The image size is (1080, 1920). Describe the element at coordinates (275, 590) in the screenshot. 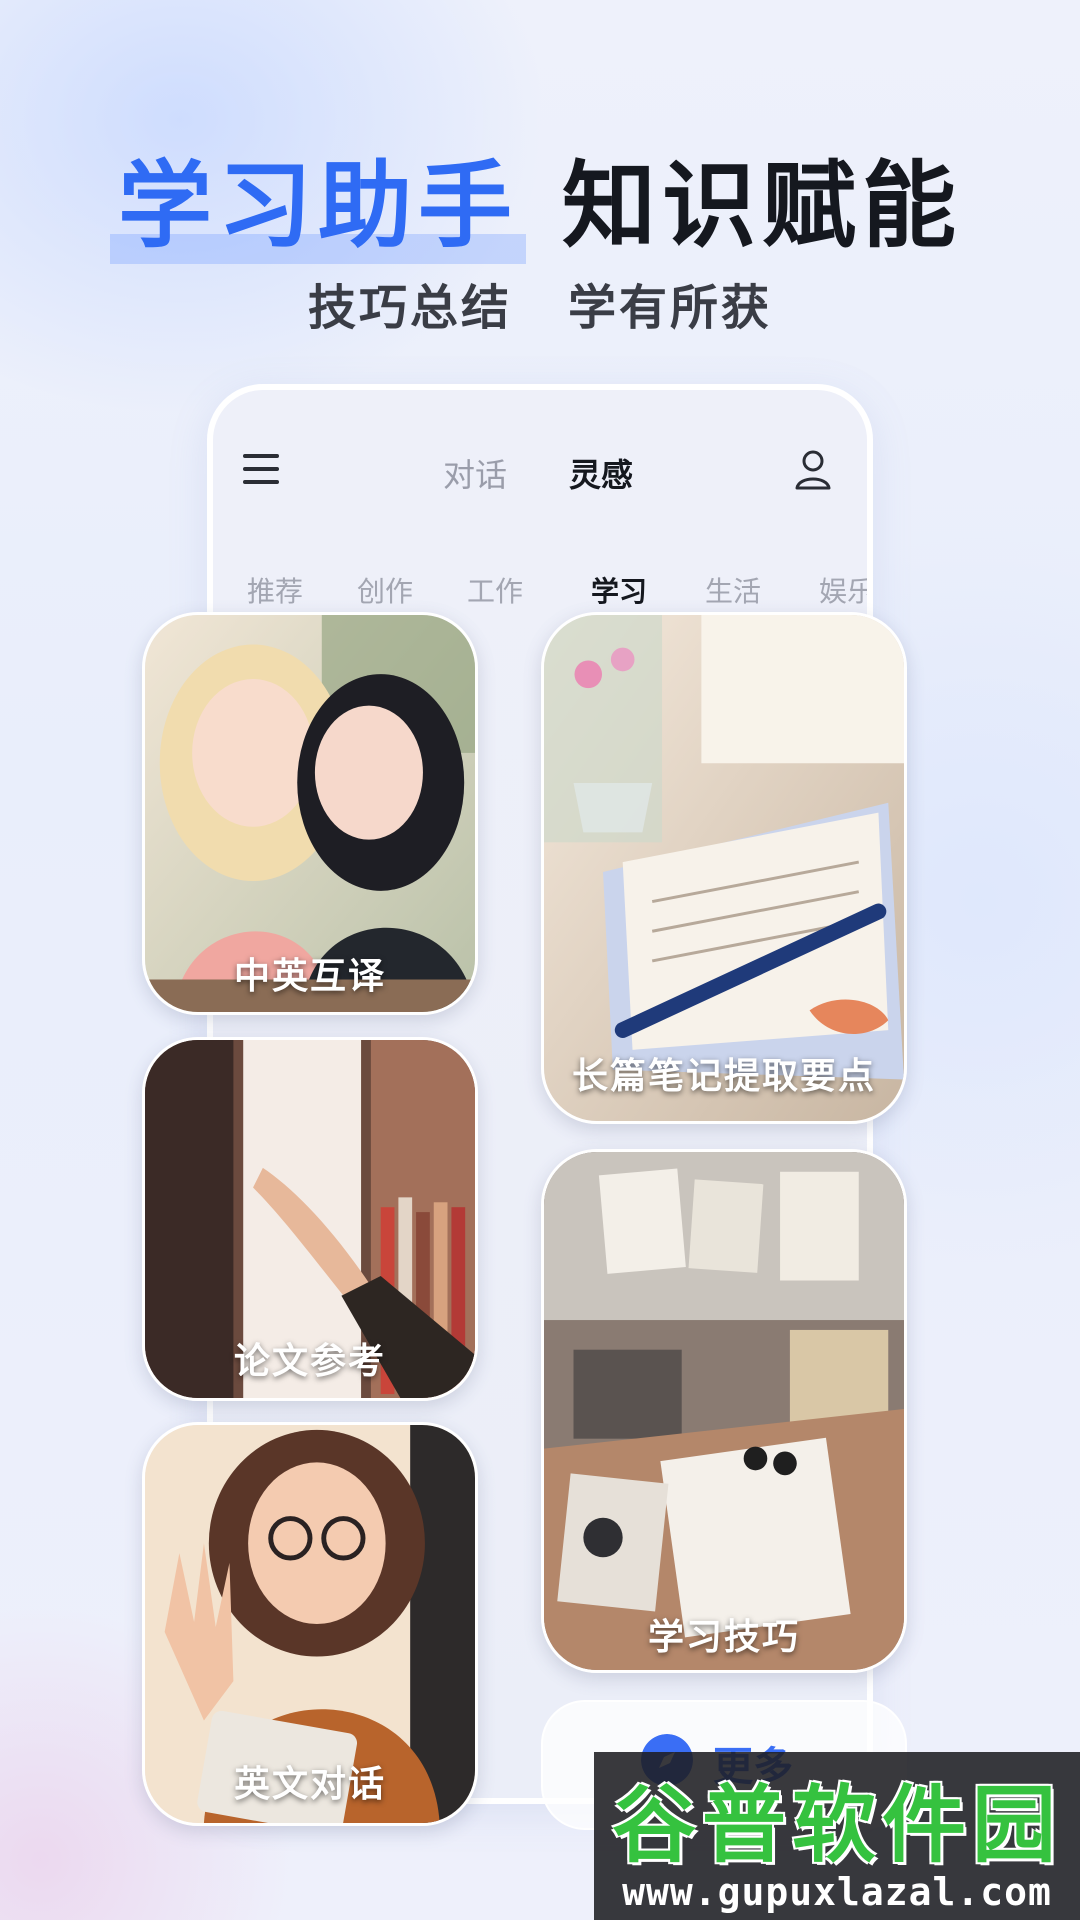

I see `category-tab-recommend: 推荐` at that location.